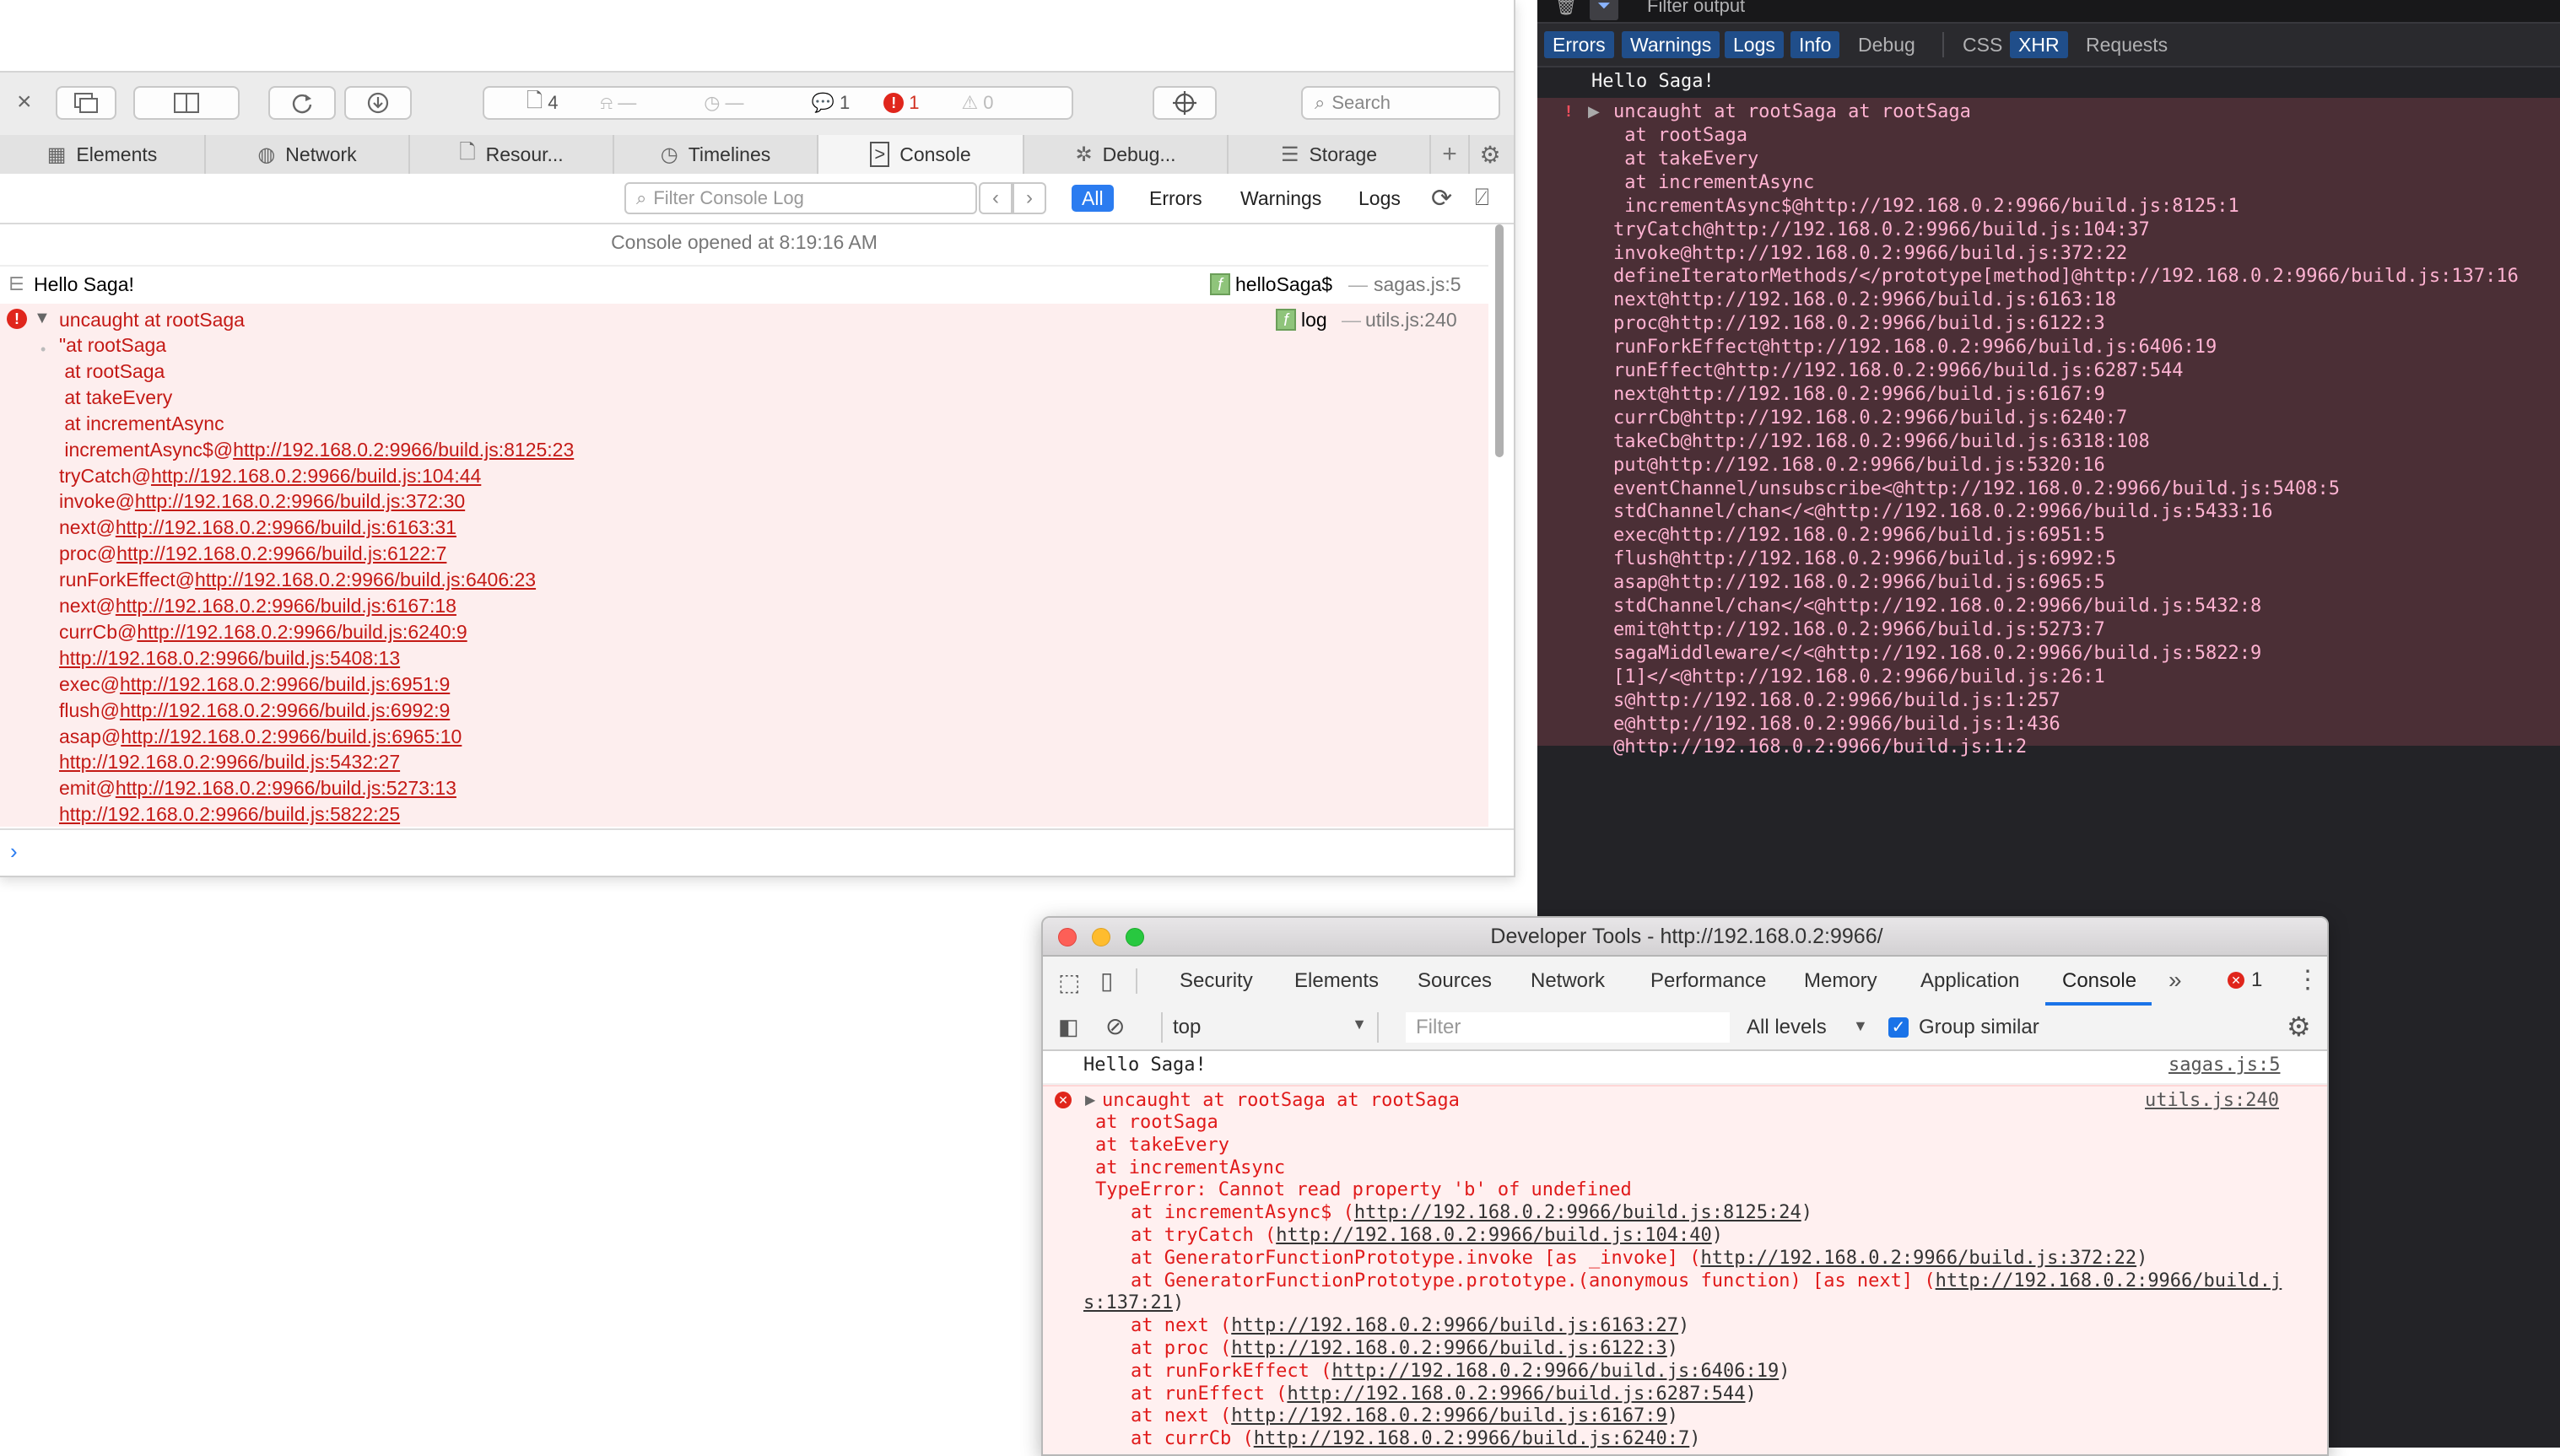 This screenshot has height=1456, width=2560. What do you see at coordinates (1450, 154) in the screenshot?
I see `add-tab-button: +` at bounding box center [1450, 154].